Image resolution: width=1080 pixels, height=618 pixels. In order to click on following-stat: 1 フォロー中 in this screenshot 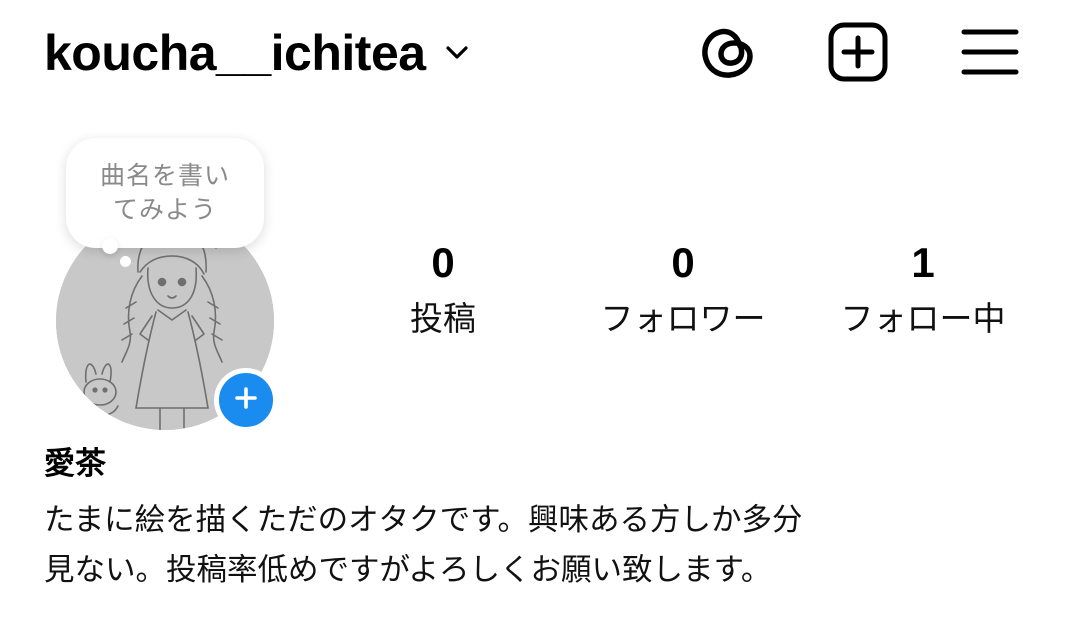, I will do `click(923, 291)`.